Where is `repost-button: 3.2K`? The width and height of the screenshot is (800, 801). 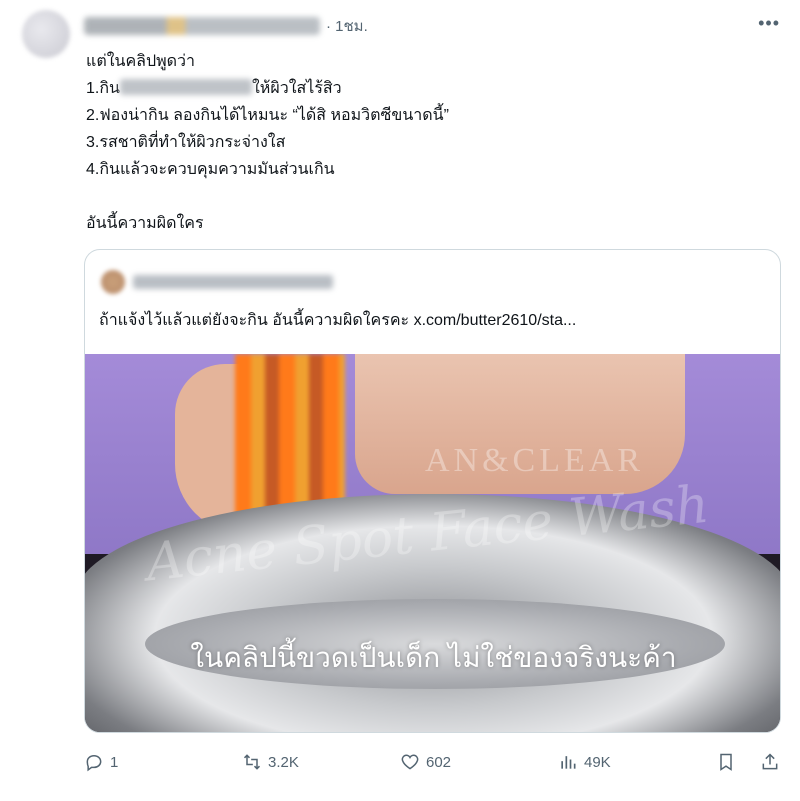 repost-button: 3.2K is located at coordinates (270, 762).